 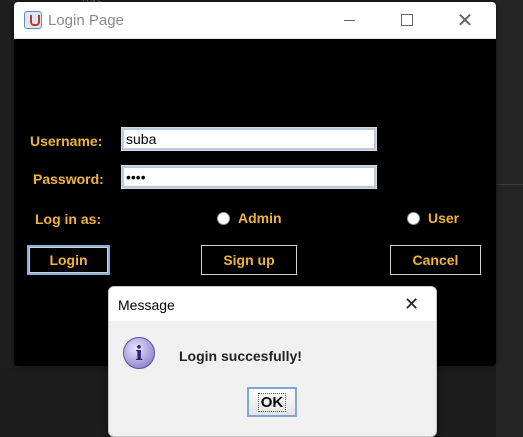 I want to click on username-label: Username:, so click(x=66, y=141).